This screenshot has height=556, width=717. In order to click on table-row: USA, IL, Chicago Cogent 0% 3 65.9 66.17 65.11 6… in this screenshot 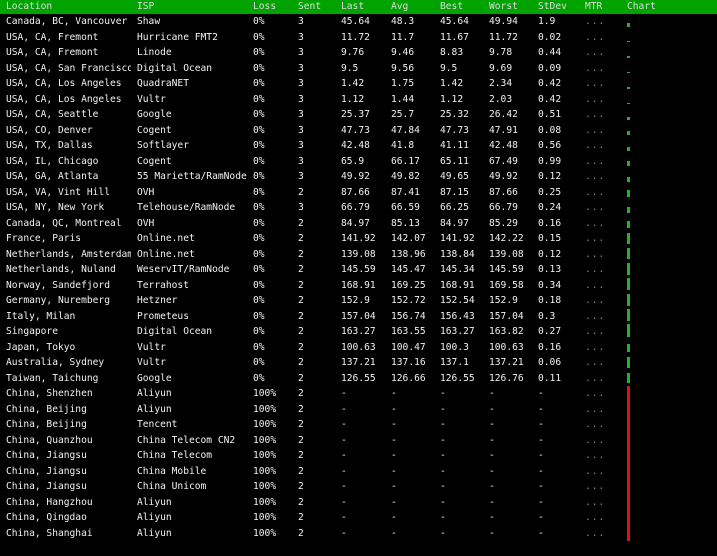, I will do `click(358, 162)`.